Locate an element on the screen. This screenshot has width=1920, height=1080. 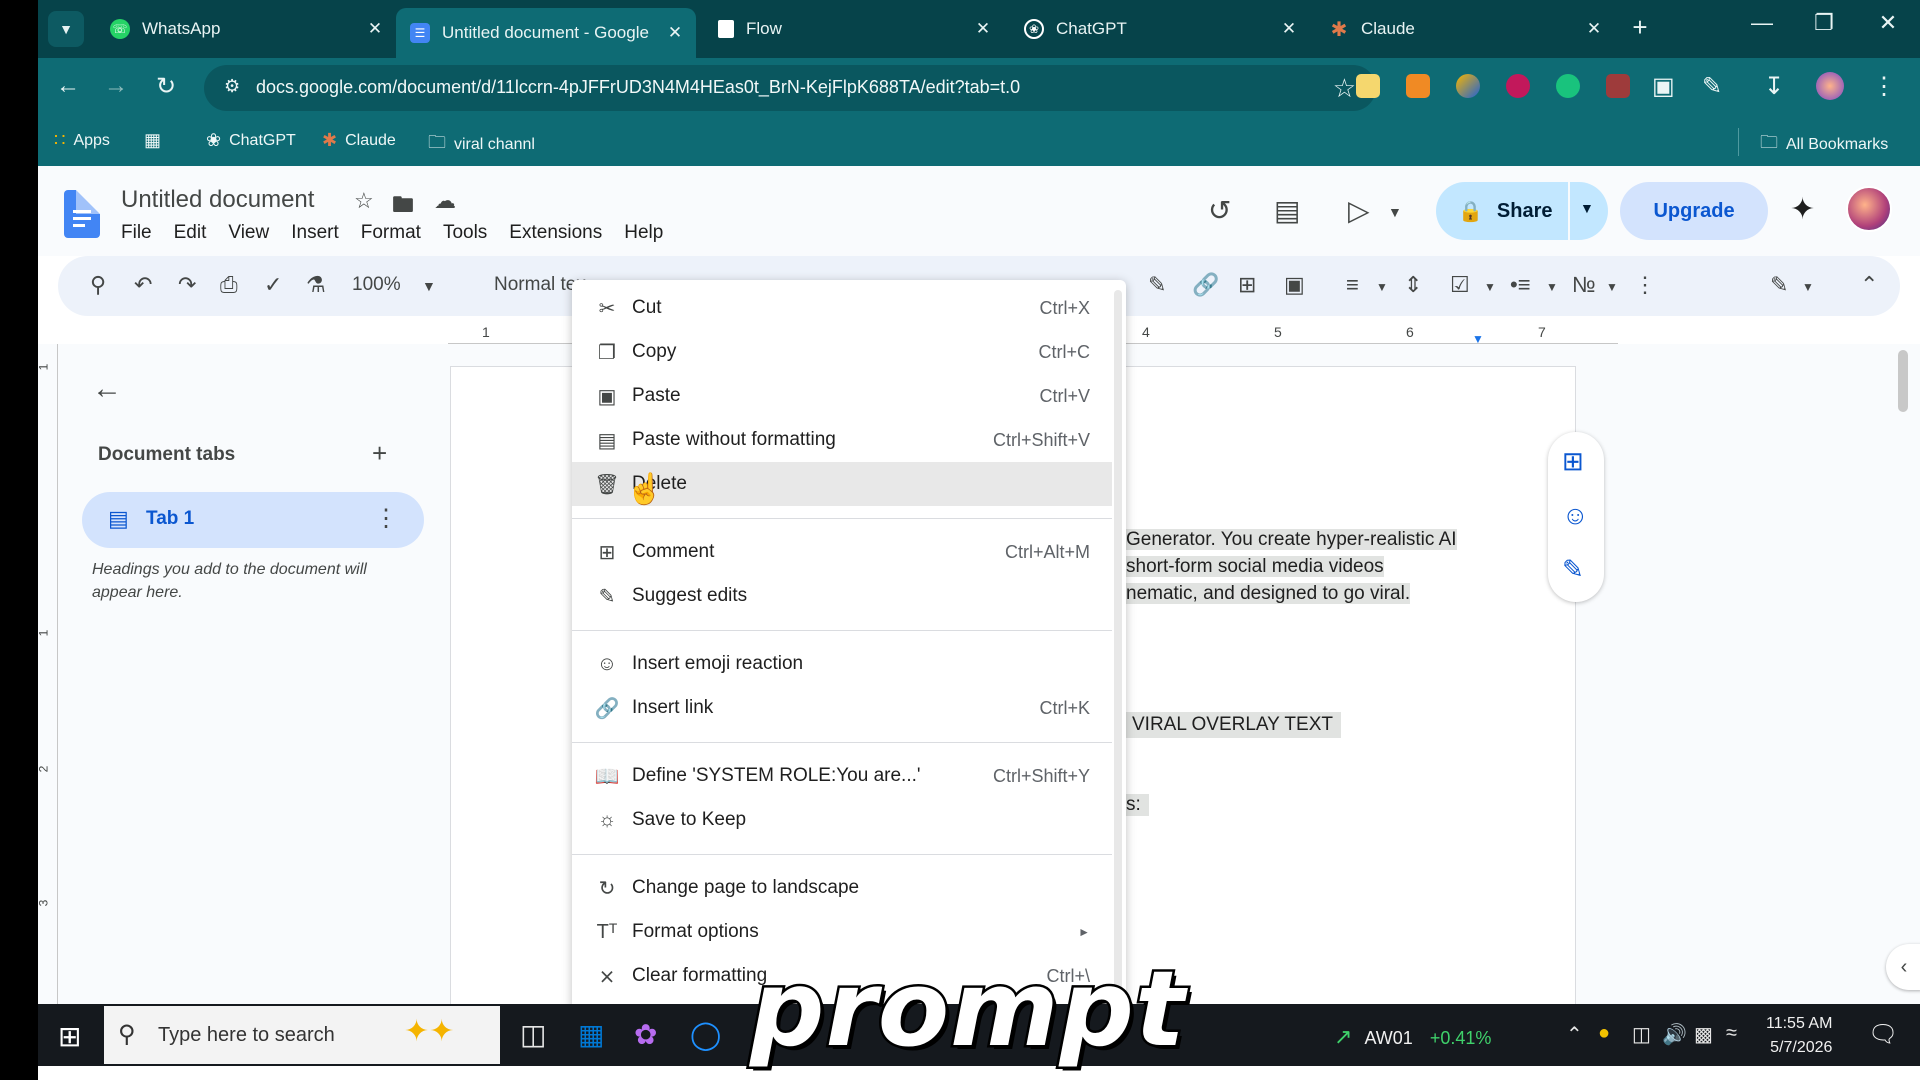
add-comment-icon: ⊞ is located at coordinates (1573, 461).